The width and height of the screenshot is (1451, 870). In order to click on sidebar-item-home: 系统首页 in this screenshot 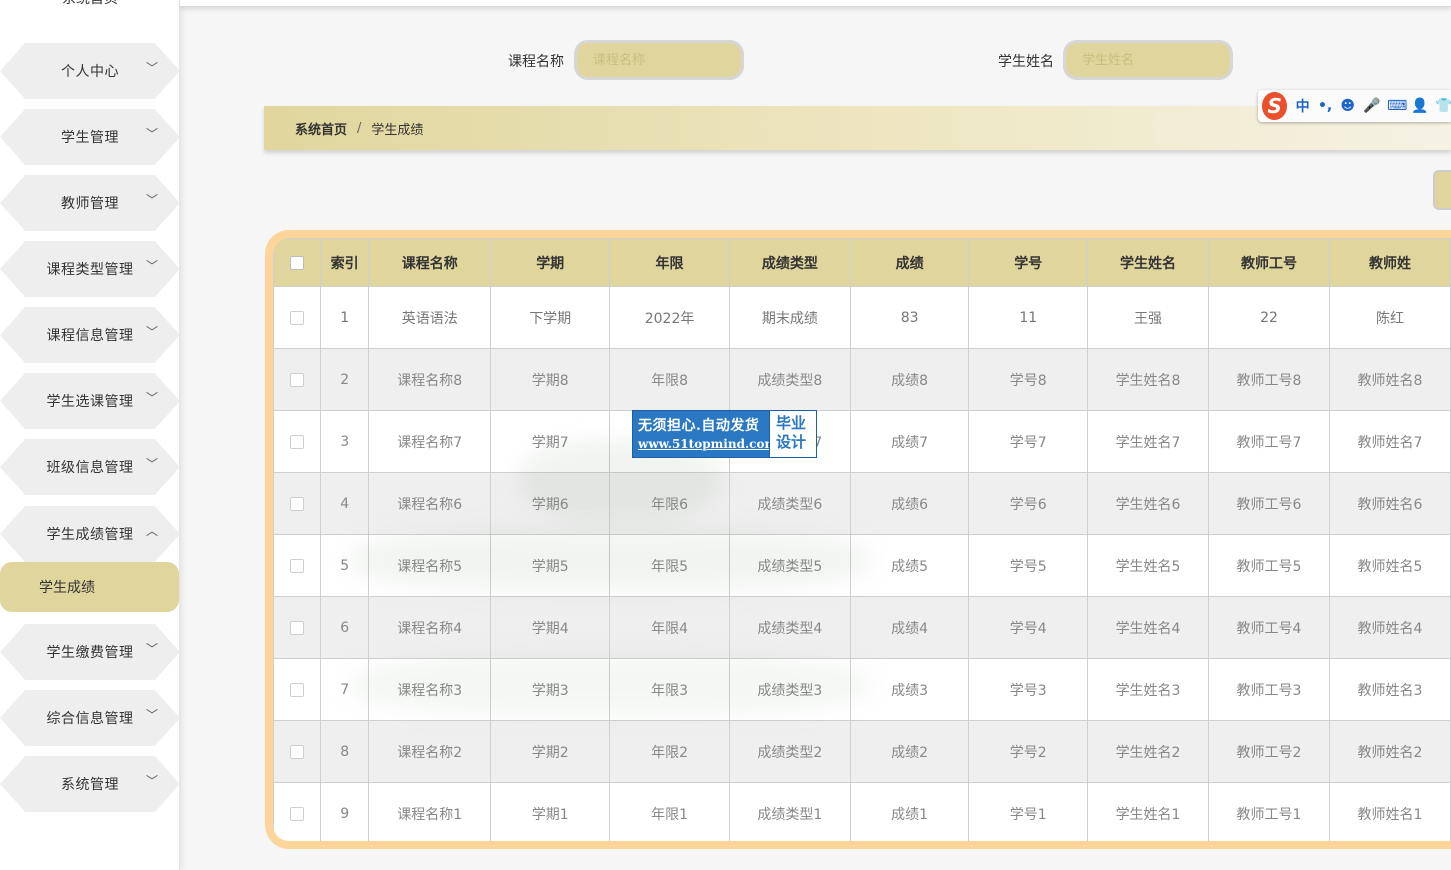, I will do `click(89, 9)`.